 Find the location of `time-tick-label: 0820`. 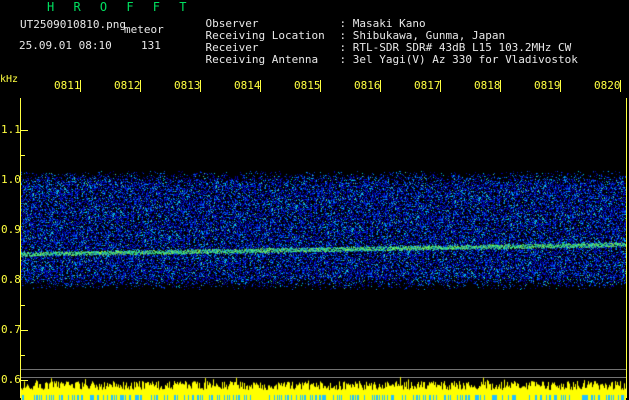

time-tick-label: 0820 is located at coordinates (607, 85).